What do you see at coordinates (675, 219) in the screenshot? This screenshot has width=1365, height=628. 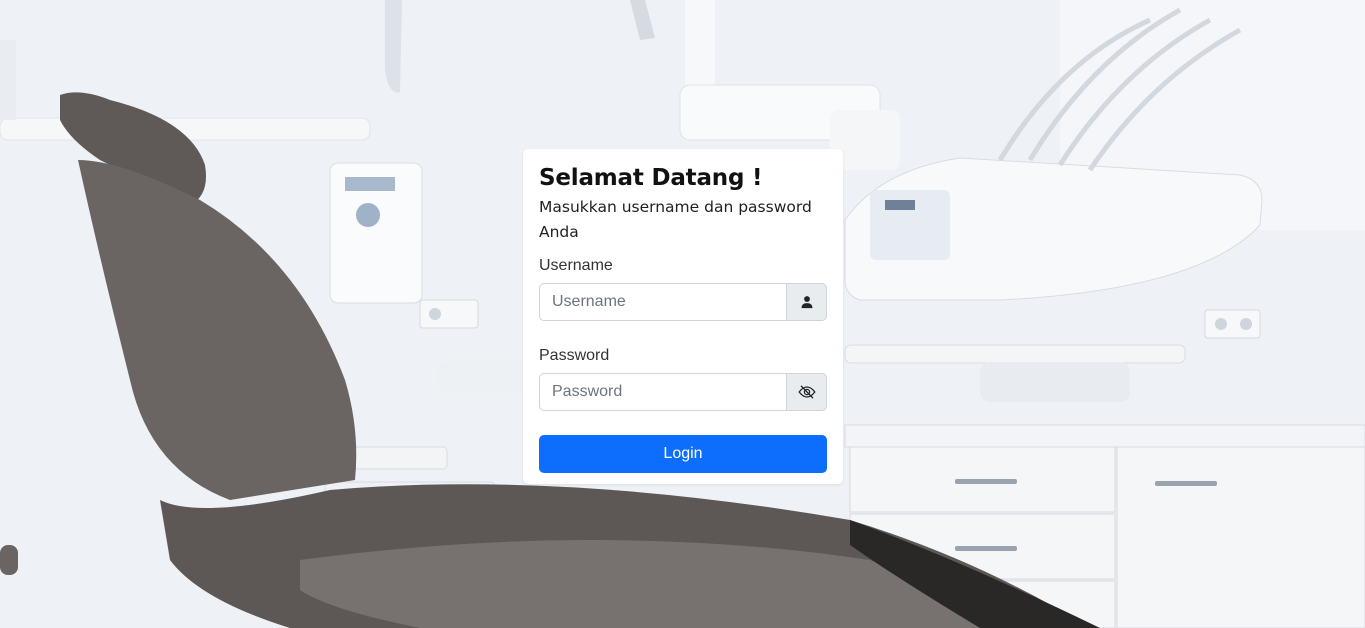 I see `login-subtitle: Masukkan username dan password Anda` at bounding box center [675, 219].